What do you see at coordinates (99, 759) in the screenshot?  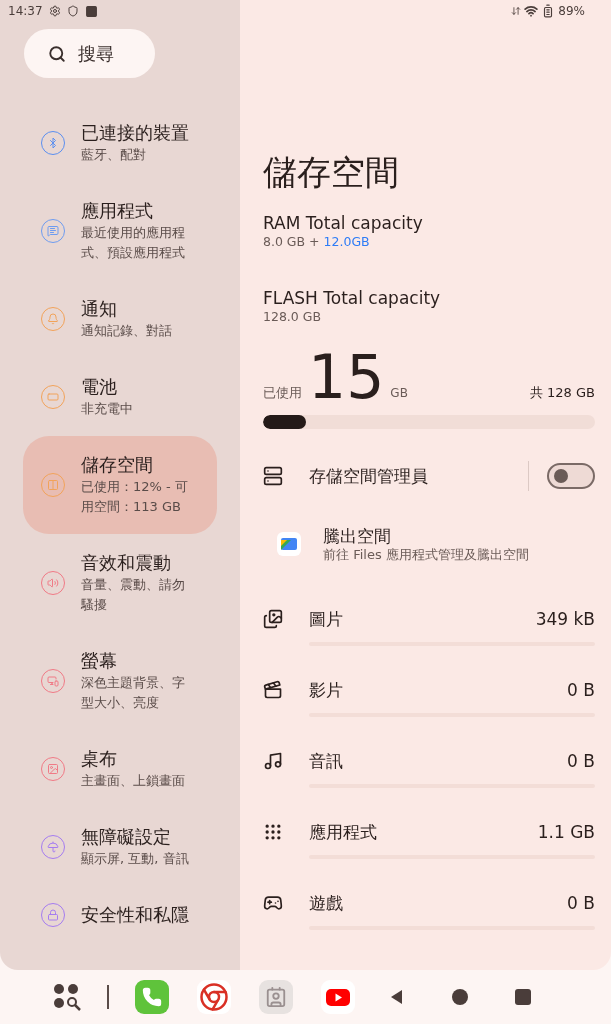 I see `item-title: 桌布` at bounding box center [99, 759].